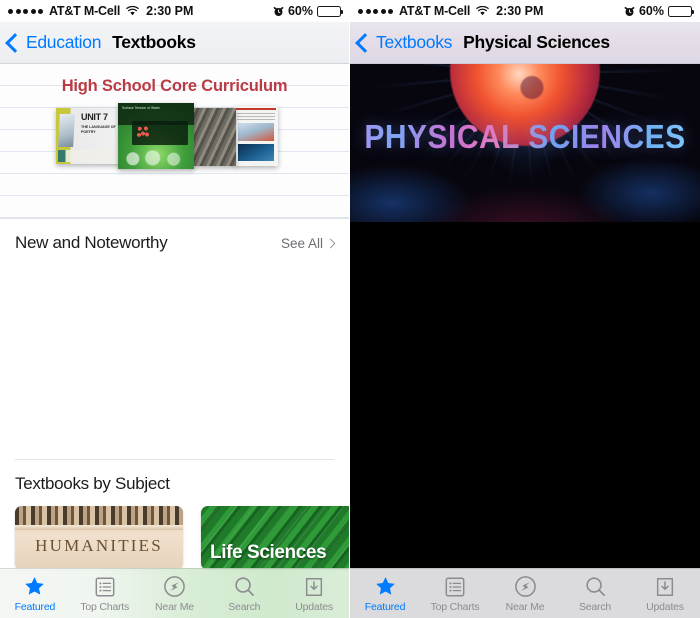 The width and height of the screenshot is (700, 618). I want to click on banner-title: High School Core Curriculum, so click(174, 86).